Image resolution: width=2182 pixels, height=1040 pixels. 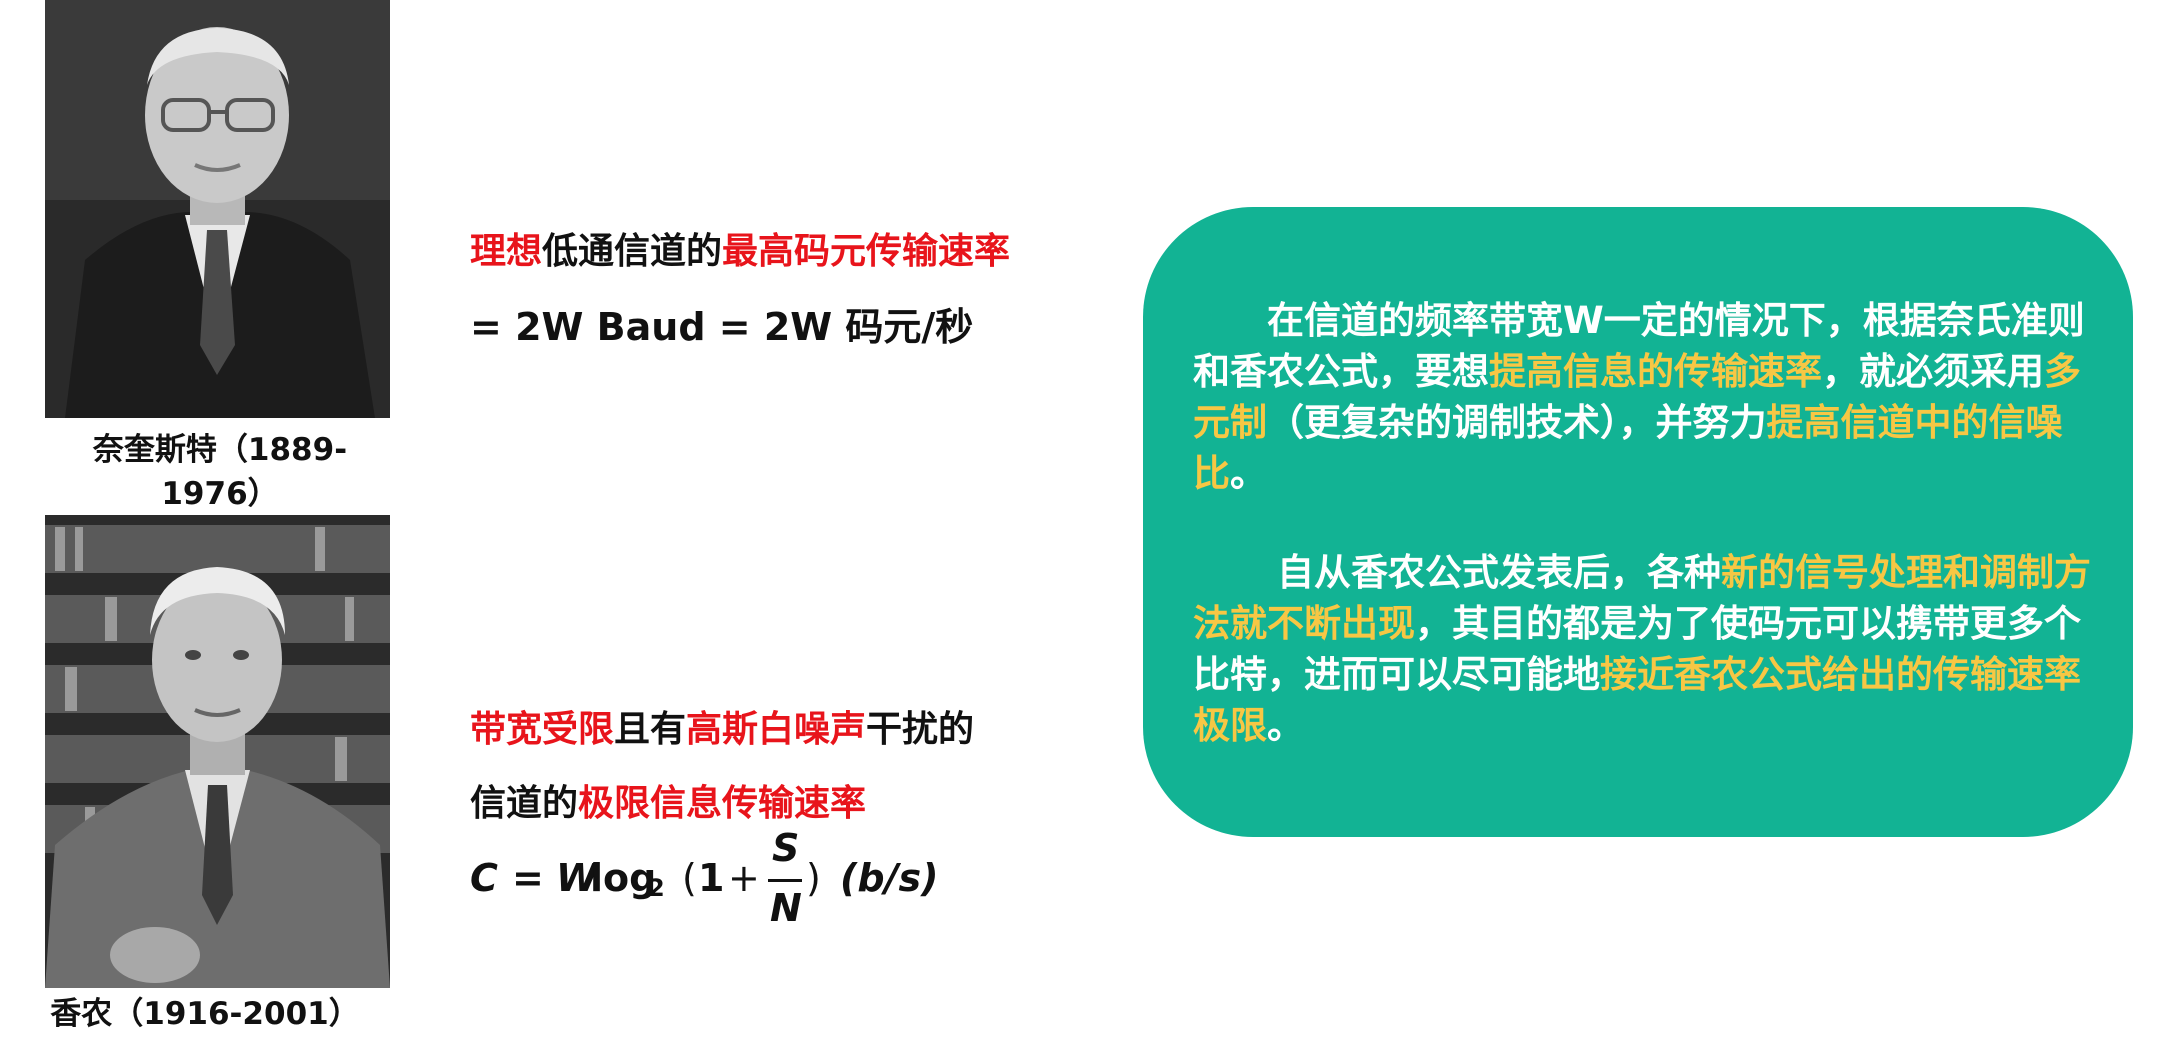 I want to click on nyquist-rate-formula: = 2W Baud = 2W 码元/秒, so click(x=722, y=327).